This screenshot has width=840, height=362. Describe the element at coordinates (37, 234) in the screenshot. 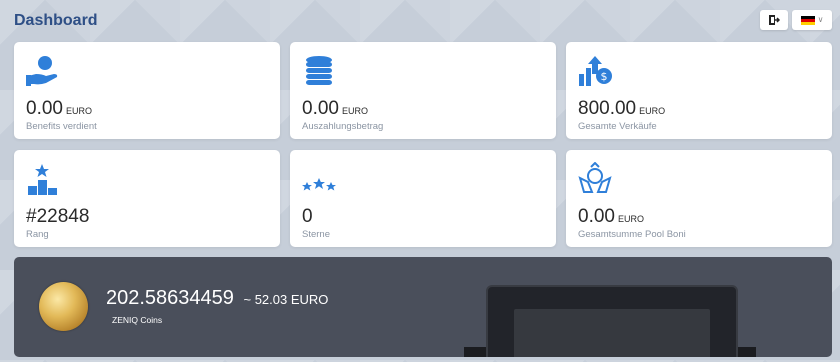

I see `card-label: Rang` at that location.